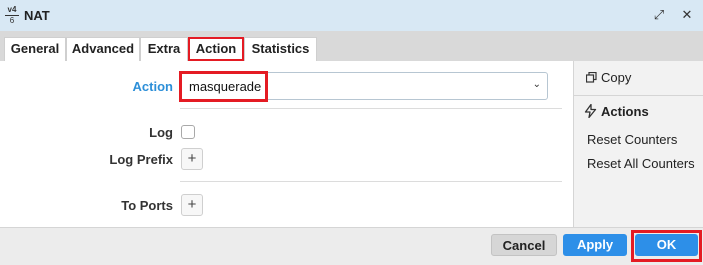 The width and height of the screenshot is (703, 265). What do you see at coordinates (12, 15) in the screenshot?
I see `nat-icon: v4 6` at bounding box center [12, 15].